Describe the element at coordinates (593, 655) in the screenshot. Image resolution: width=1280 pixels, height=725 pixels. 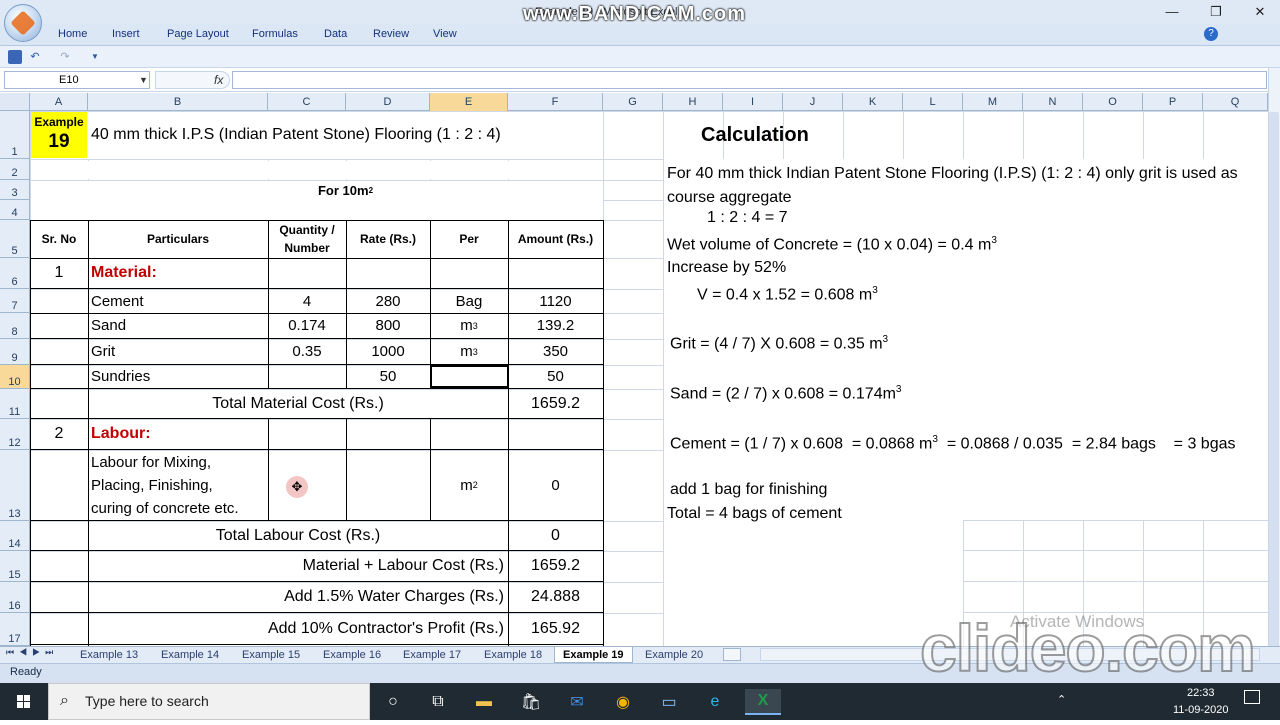
I see `sheet-tab-example-19: Example 19` at that location.